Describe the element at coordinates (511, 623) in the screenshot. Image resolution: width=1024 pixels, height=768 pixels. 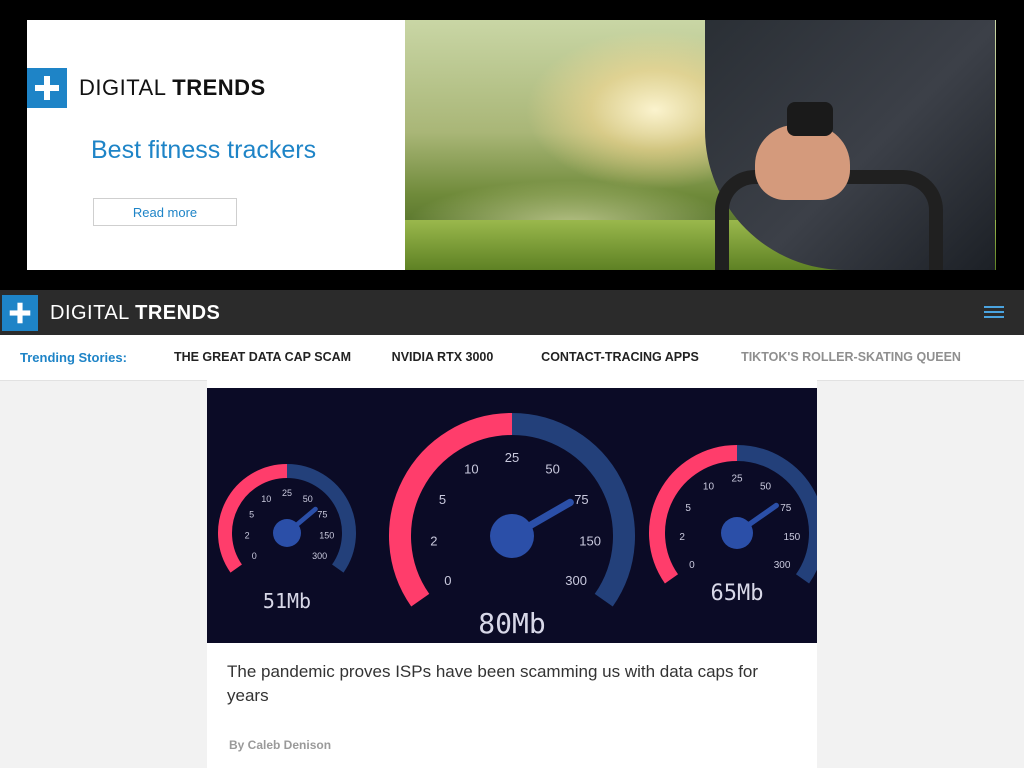
I see `gauge-speed-label: 80Mb` at that location.